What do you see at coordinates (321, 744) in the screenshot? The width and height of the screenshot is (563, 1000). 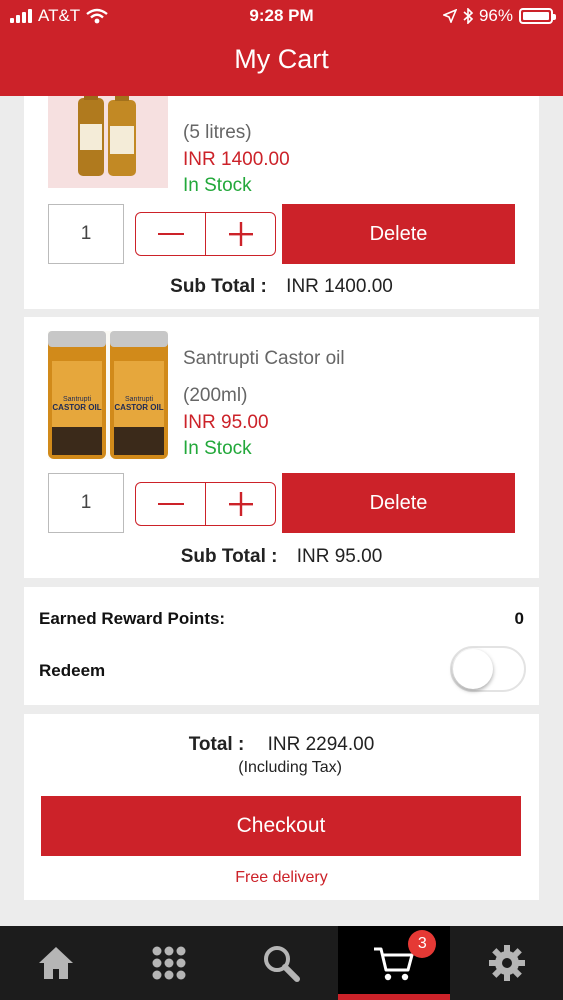 I see `total-value: INR 2294.00` at bounding box center [321, 744].